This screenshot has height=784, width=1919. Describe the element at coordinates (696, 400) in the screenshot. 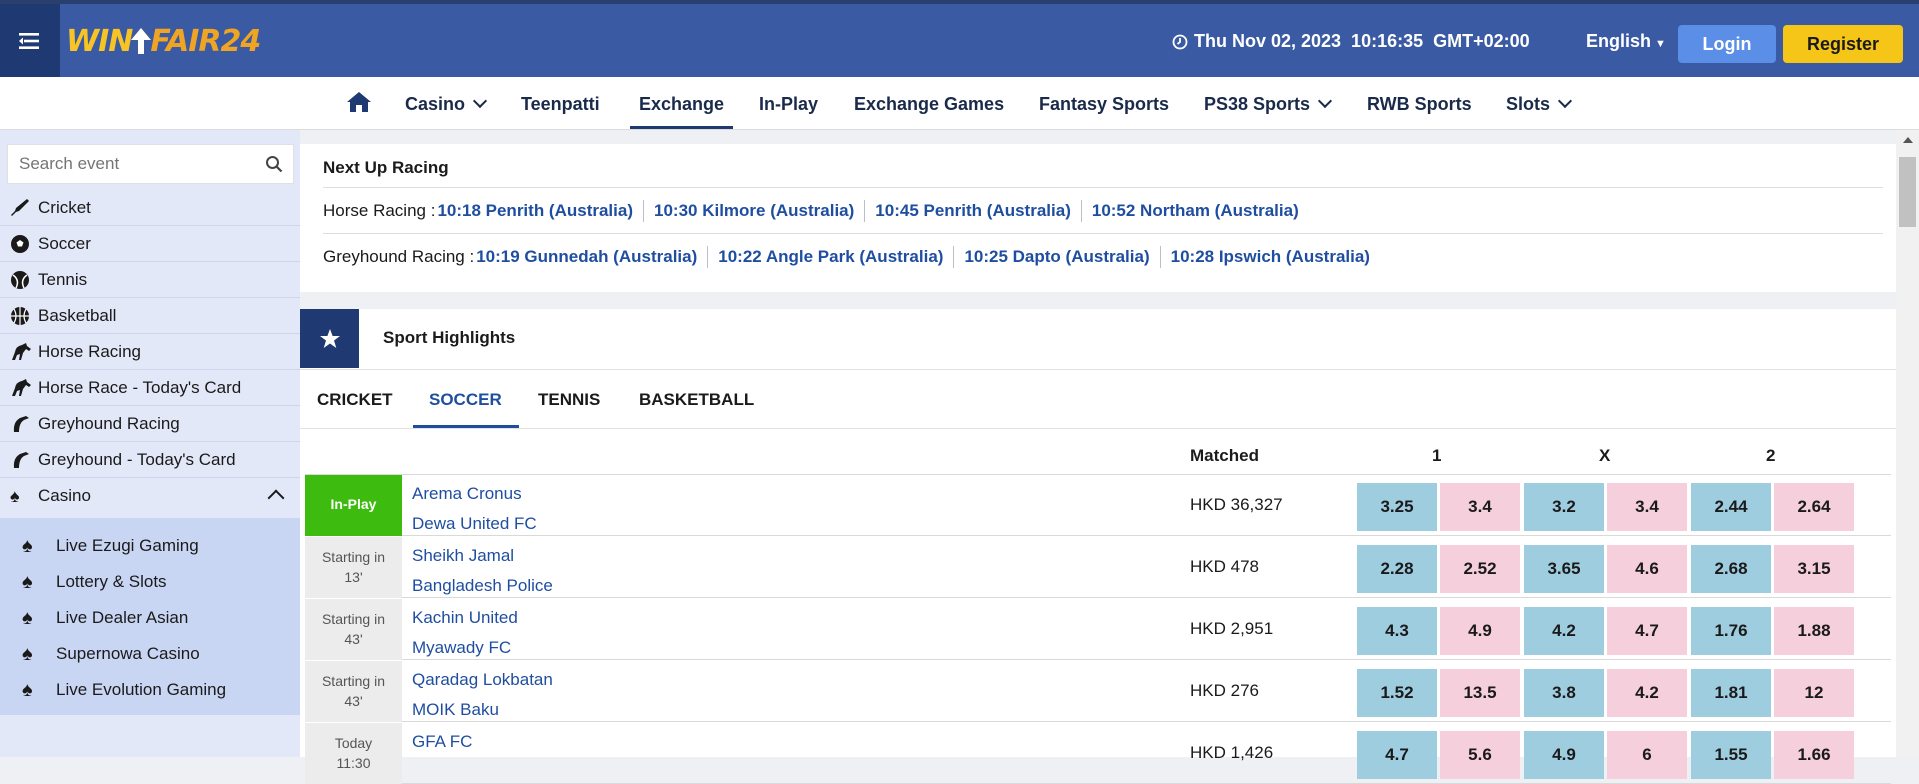

I see `tab-basketball: BASKETBALL` at that location.